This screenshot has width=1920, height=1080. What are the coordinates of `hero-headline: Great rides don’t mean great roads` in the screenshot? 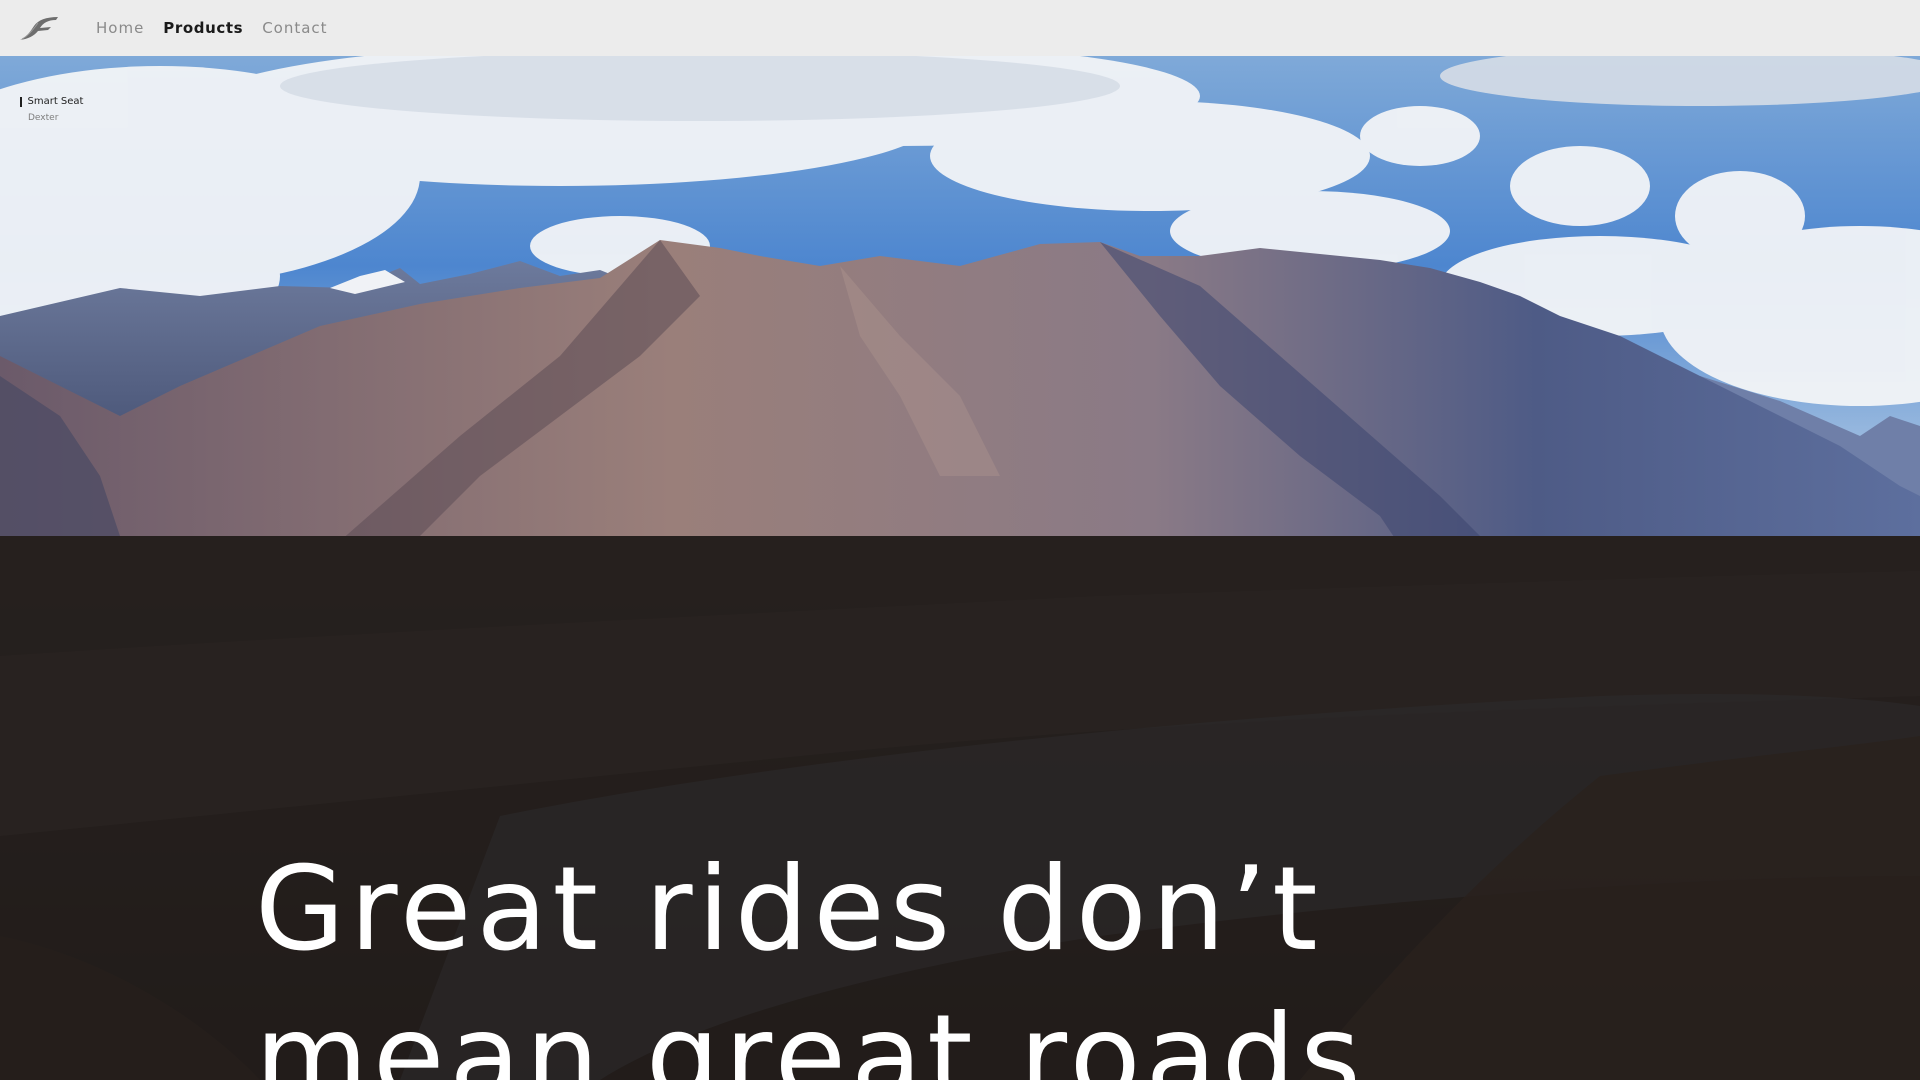 It's located at (810, 961).